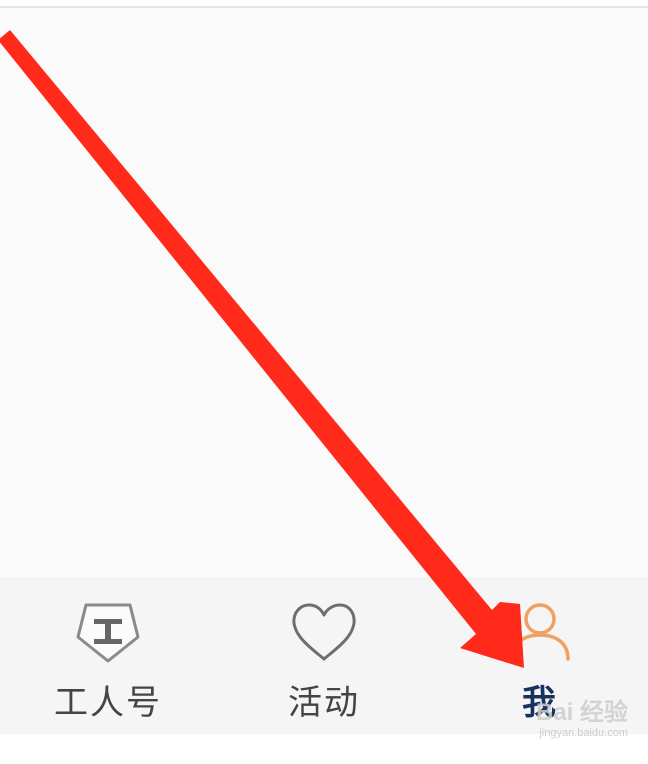 The image size is (648, 764). I want to click on tab-activity: 活动, so click(324, 657).